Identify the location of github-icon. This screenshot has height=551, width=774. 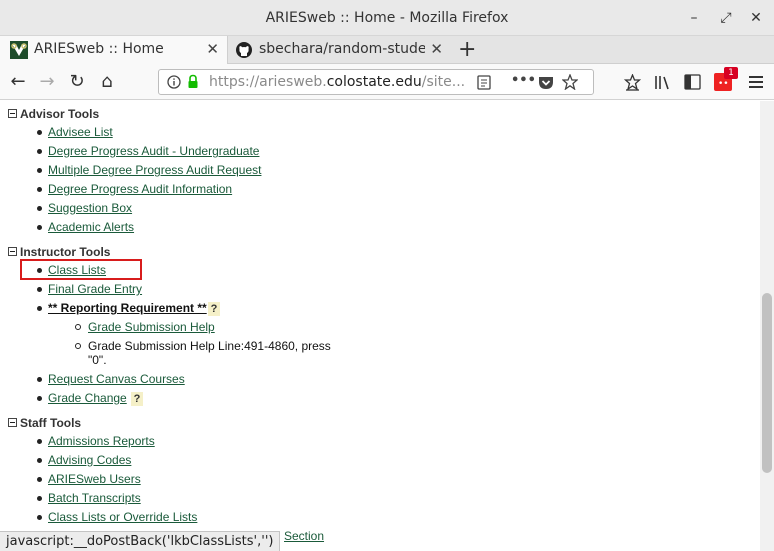
(244, 50).